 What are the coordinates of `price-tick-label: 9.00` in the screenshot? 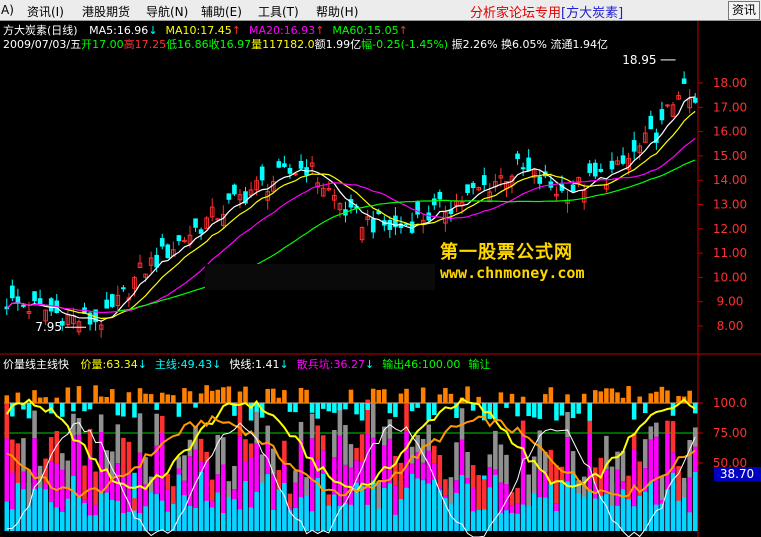 It's located at (730, 302).